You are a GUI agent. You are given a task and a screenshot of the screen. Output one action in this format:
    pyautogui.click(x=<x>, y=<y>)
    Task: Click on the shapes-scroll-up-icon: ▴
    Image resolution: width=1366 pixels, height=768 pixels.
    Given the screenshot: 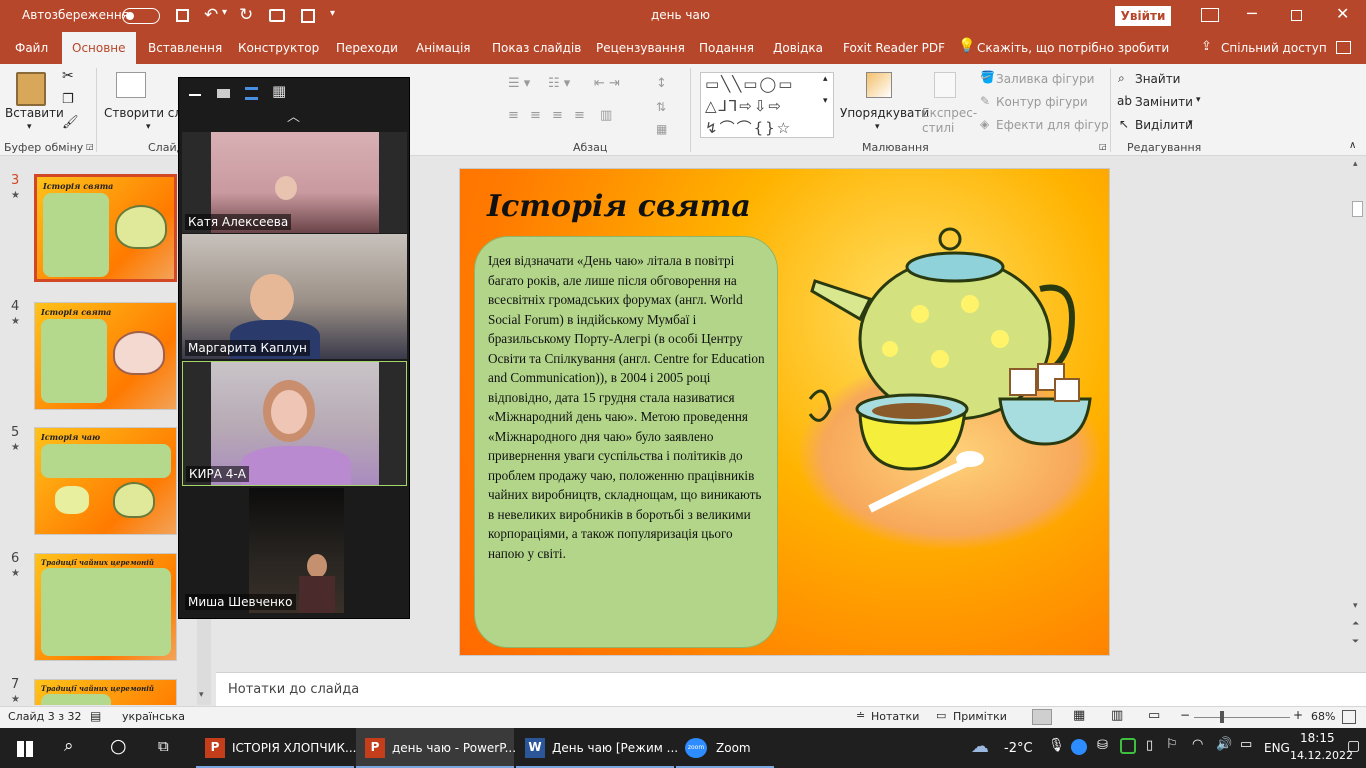 What is the action you would take?
    pyautogui.click(x=825, y=79)
    